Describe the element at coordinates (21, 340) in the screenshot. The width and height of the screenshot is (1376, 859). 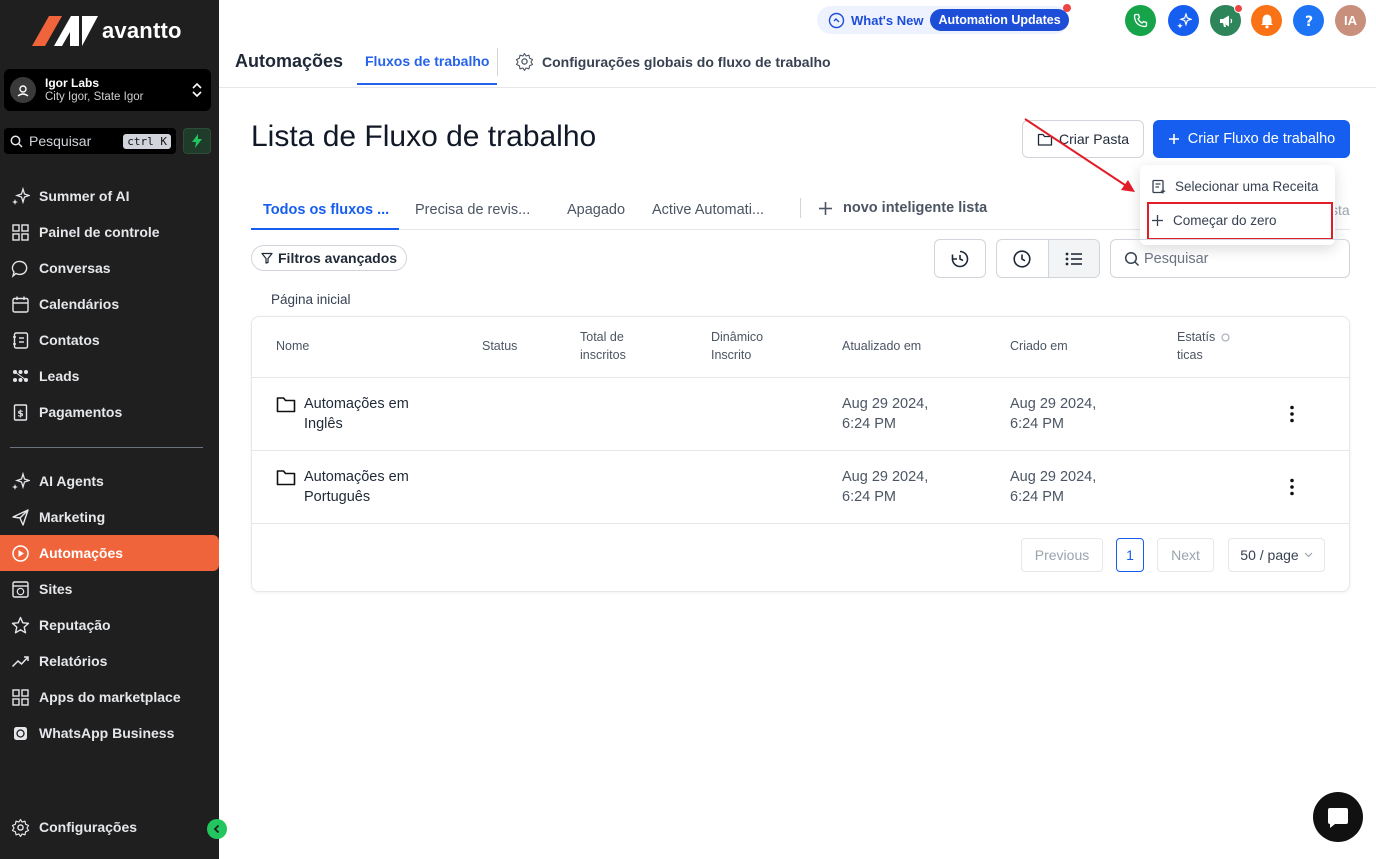
I see `contacts-icon` at that location.